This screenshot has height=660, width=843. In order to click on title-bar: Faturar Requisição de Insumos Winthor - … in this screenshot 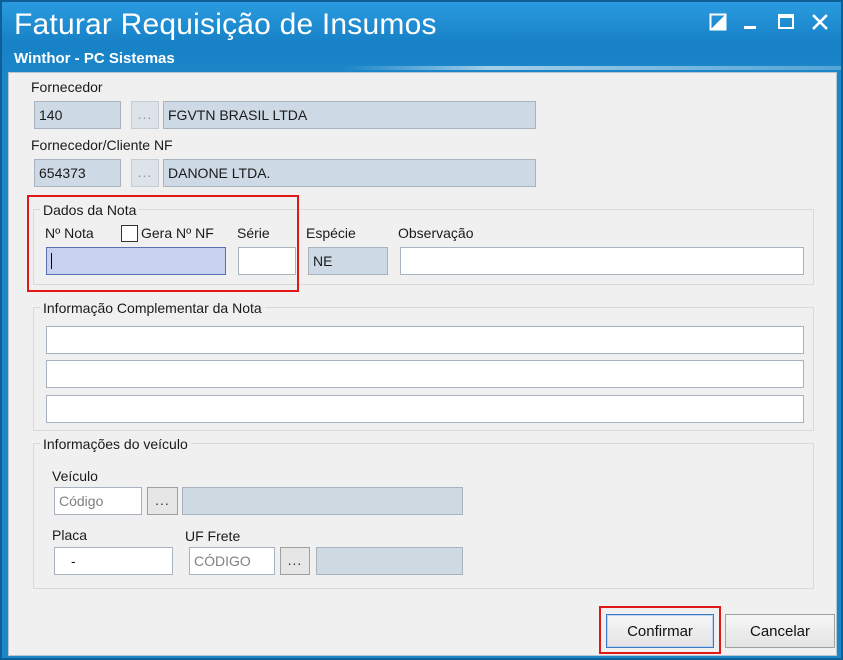, I will do `click(421, 36)`.